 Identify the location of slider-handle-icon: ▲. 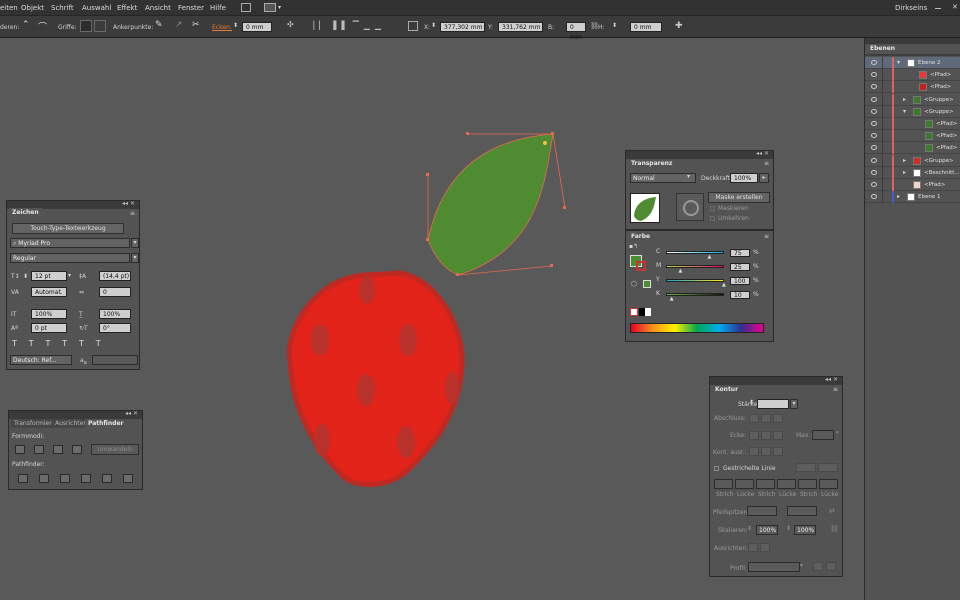
(724, 285).